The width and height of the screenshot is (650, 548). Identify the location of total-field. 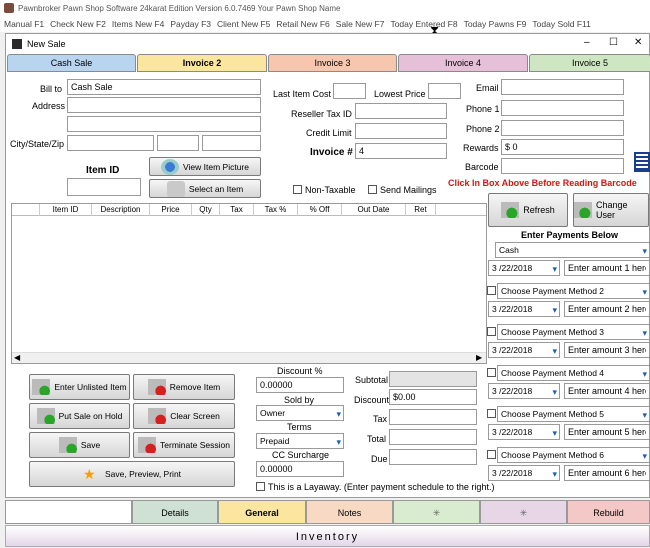
(433, 437).